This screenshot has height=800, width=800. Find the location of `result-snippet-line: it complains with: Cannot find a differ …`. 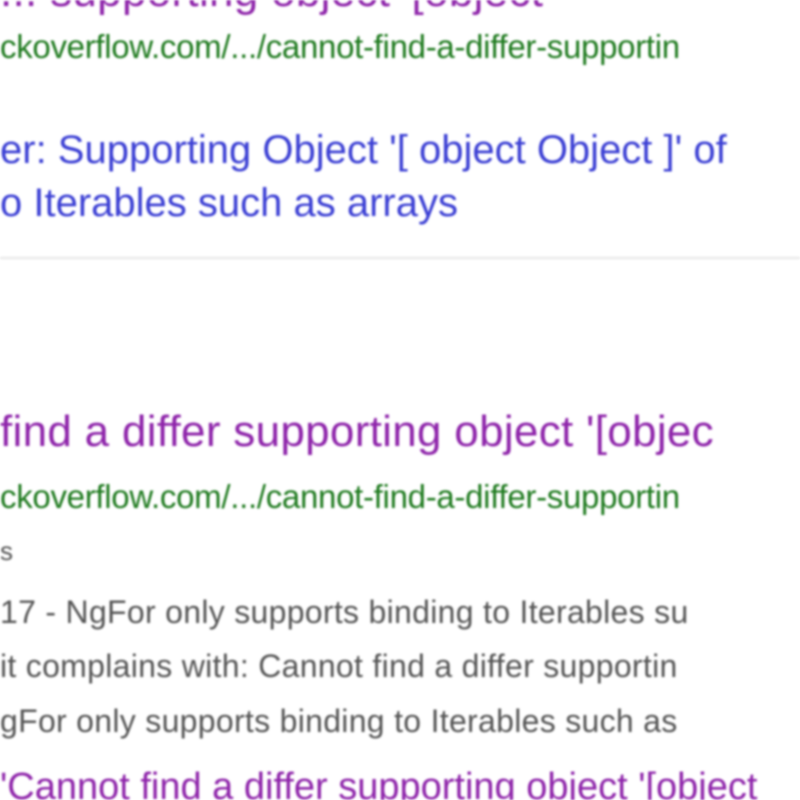

result-snippet-line: it complains with: Cannot find a differ … is located at coordinates (339, 666).